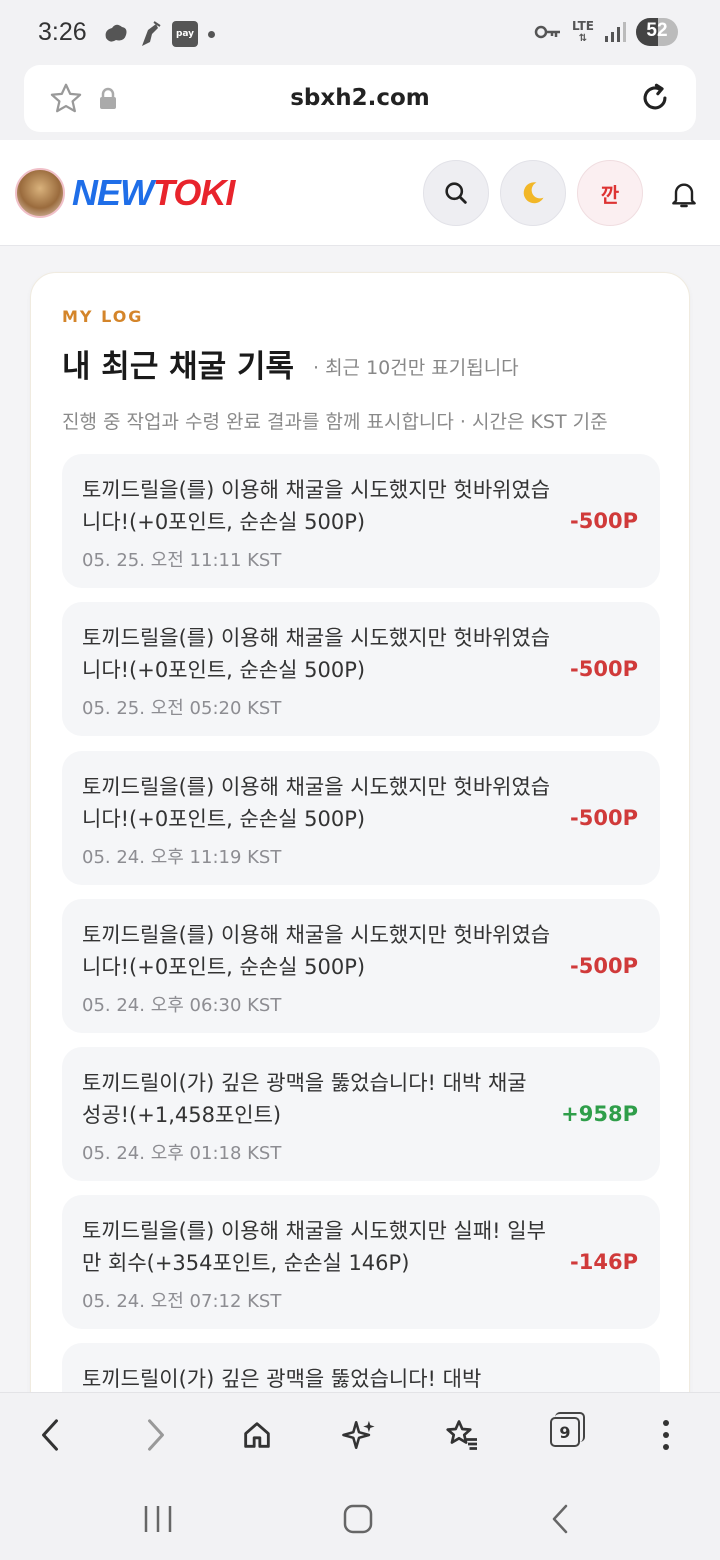 The width and height of the screenshot is (720, 1560). I want to click on address-bar: sbxh2.com, so click(360, 98).